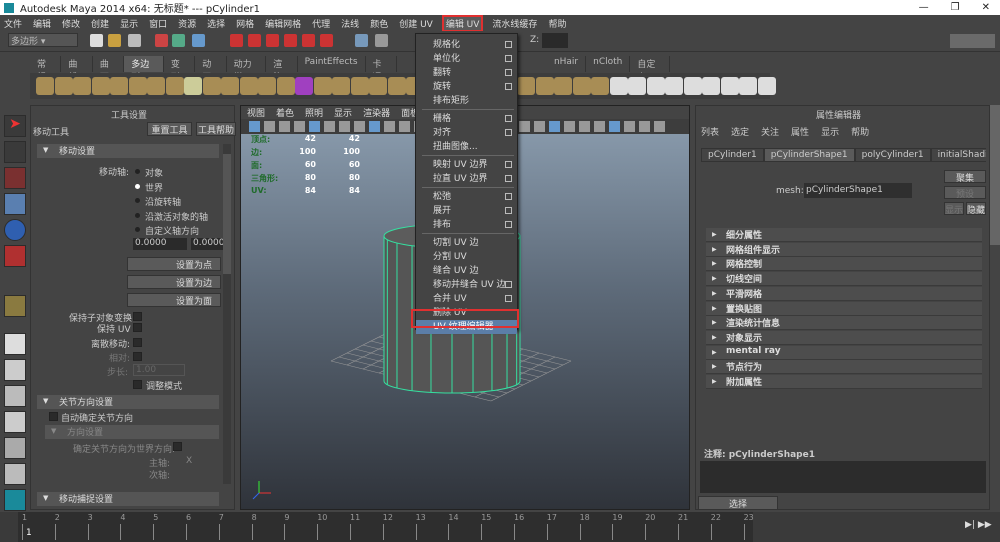  What do you see at coordinates (42, 23) in the screenshot?
I see `menu-1: 编辑` at bounding box center [42, 23].